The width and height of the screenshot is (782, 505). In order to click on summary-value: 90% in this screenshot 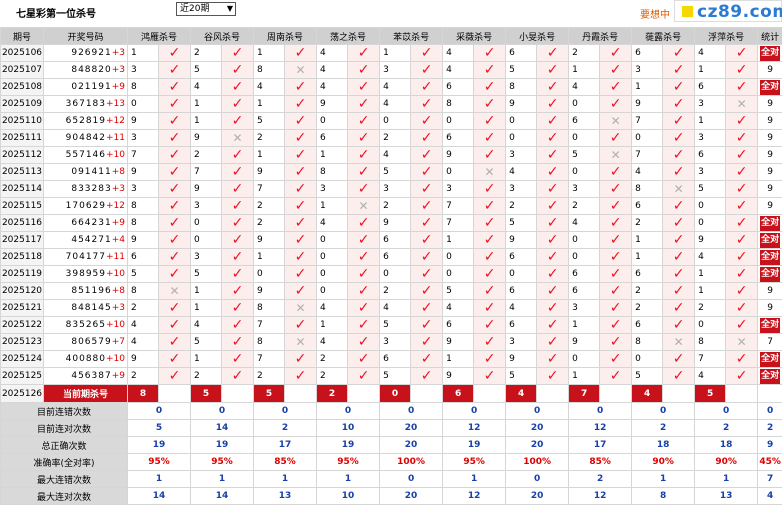, I will do `click(663, 462)`.